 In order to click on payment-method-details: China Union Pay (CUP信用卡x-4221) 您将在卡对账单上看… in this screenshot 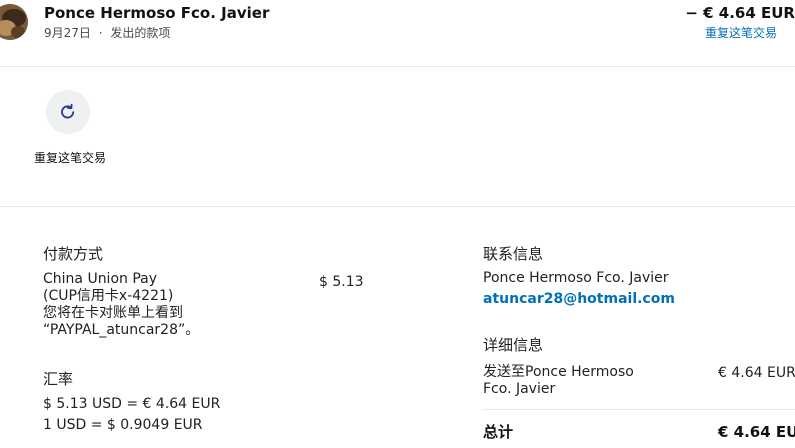, I will do `click(163, 305)`.